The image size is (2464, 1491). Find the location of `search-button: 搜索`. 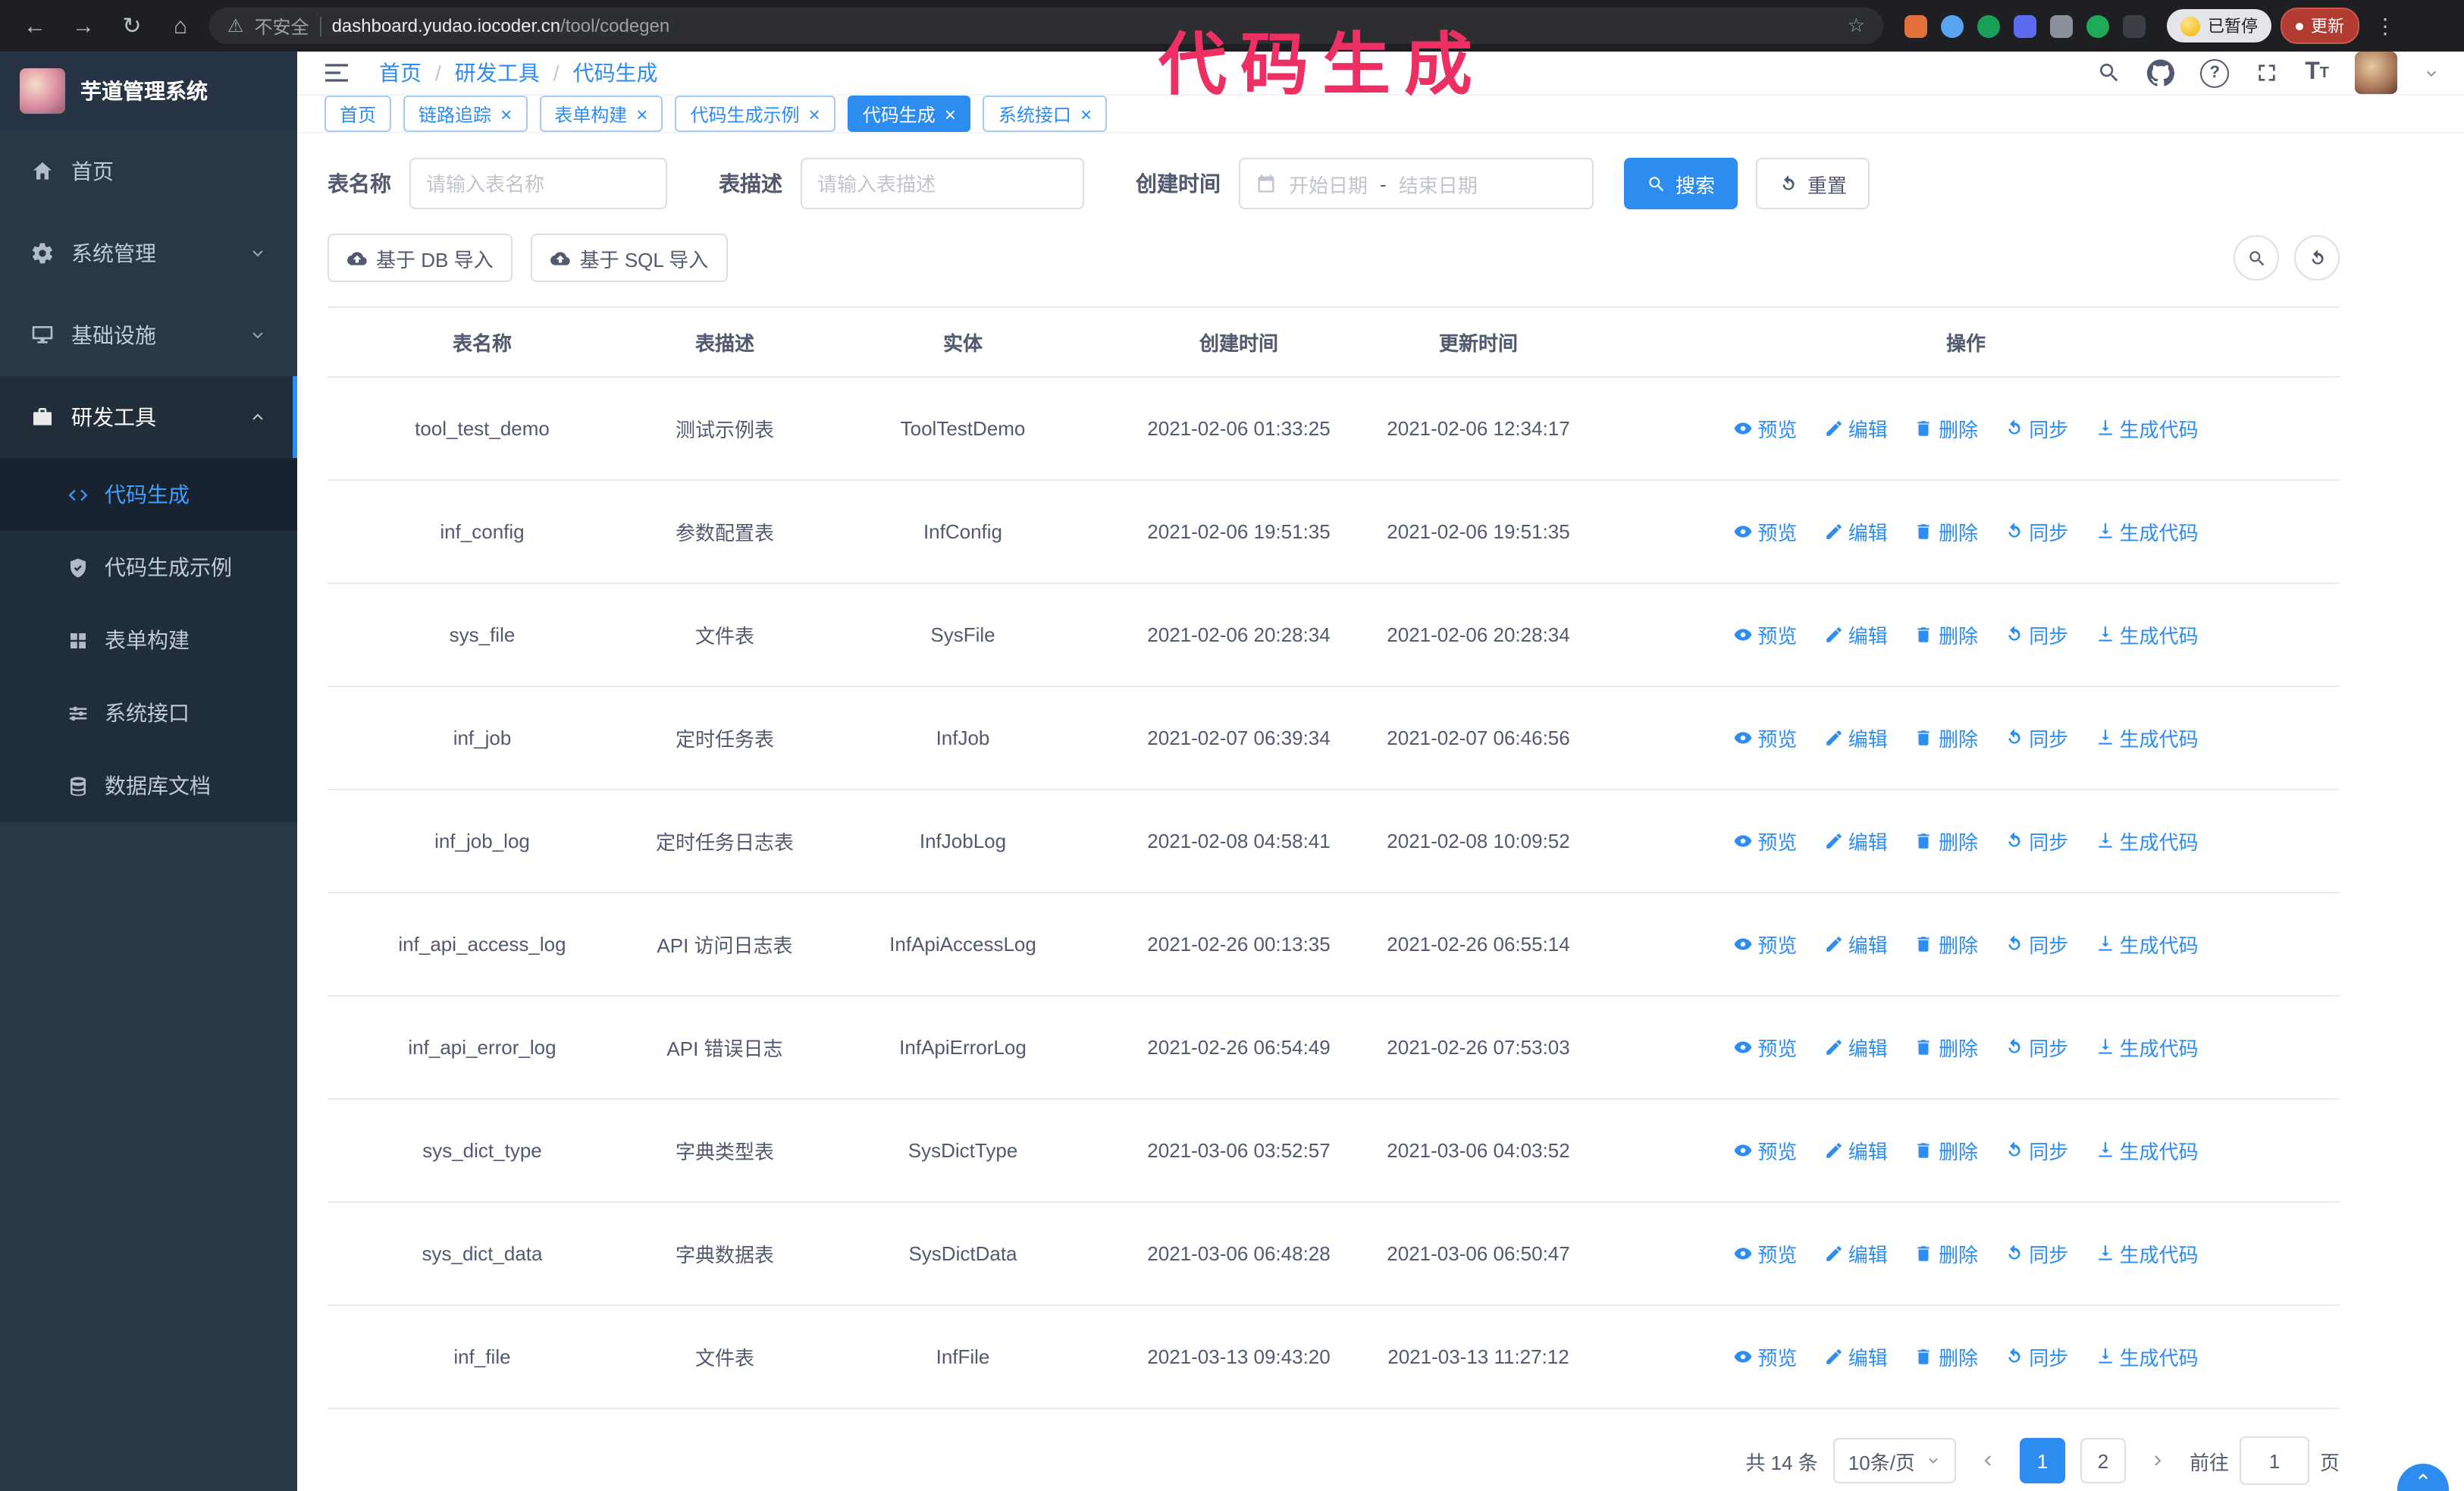

search-button: 搜索 is located at coordinates (1681, 183).